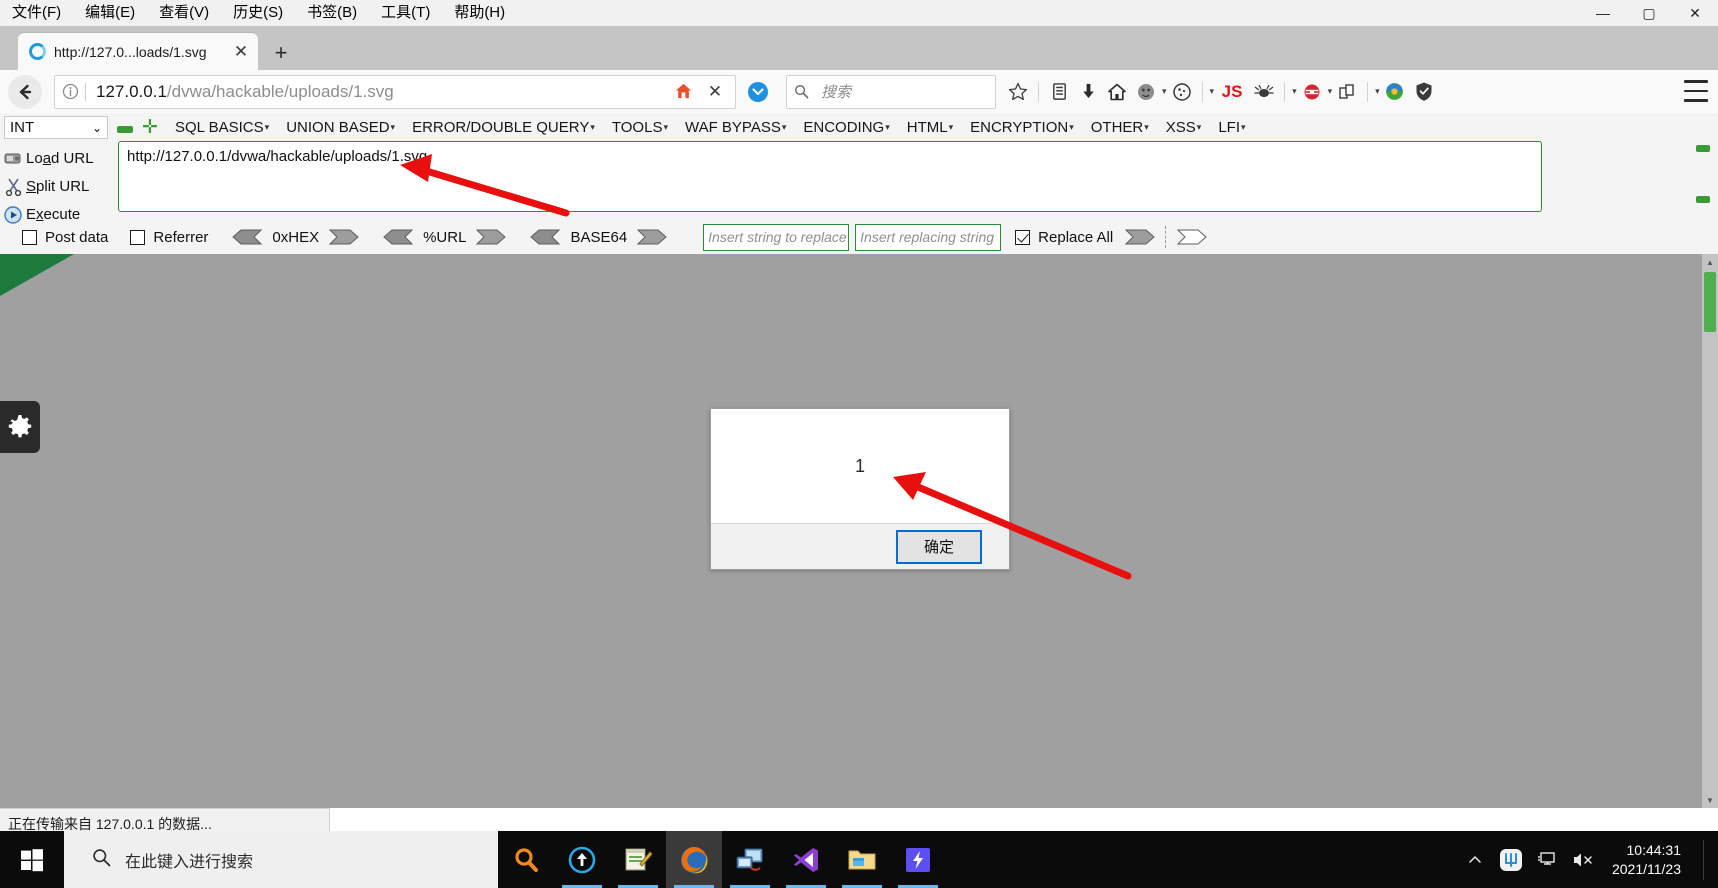  I want to click on downloads-icon, so click(1088, 92).